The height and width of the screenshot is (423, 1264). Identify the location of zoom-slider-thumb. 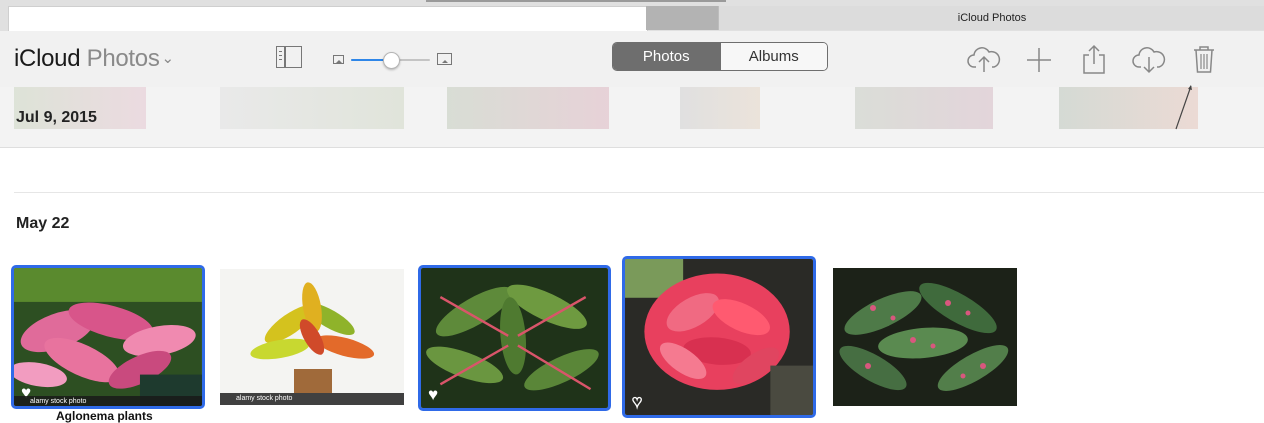
(391, 60).